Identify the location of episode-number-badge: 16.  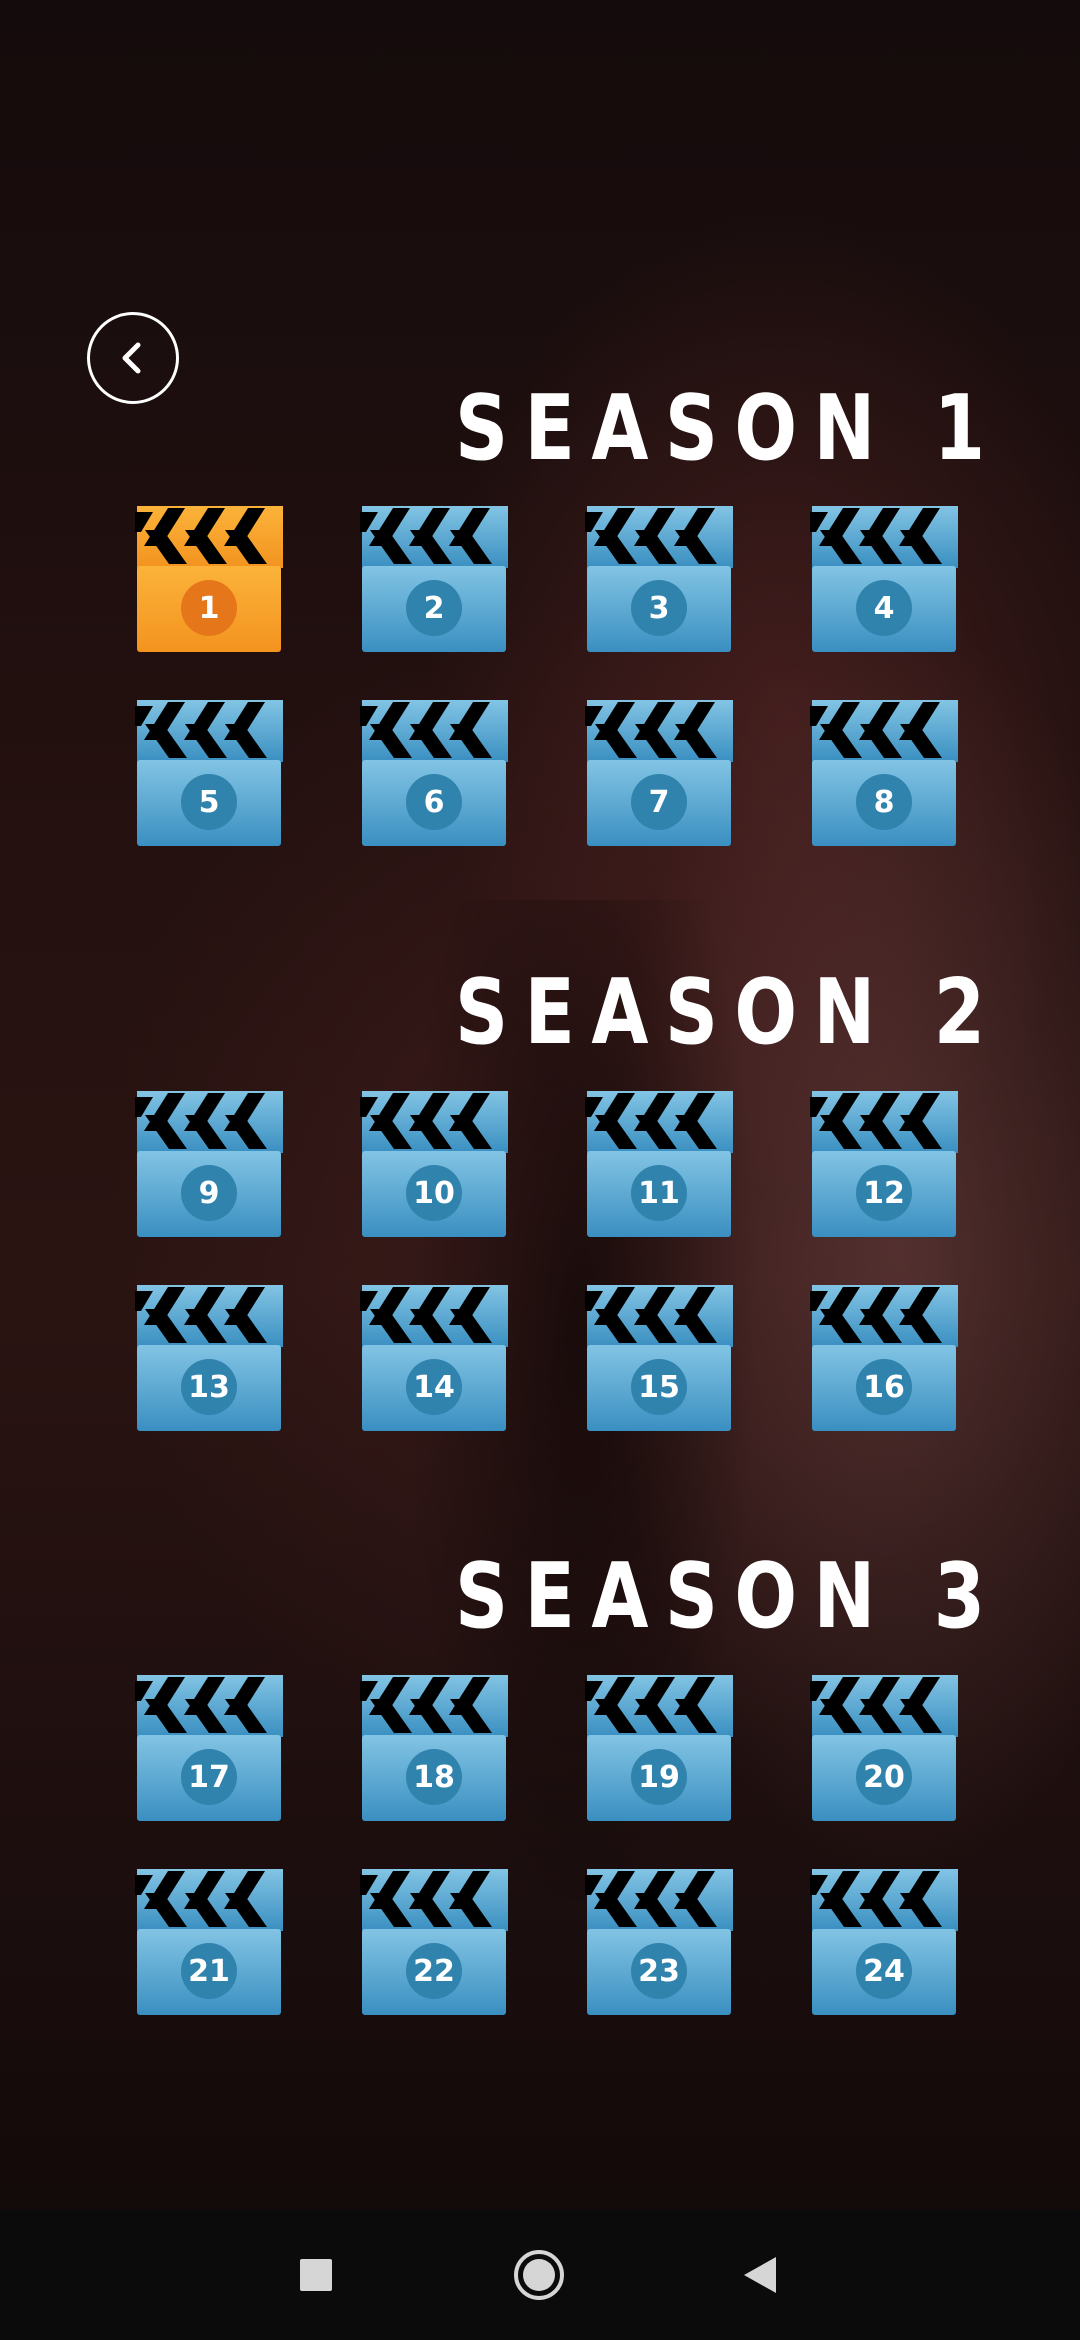
(884, 1387).